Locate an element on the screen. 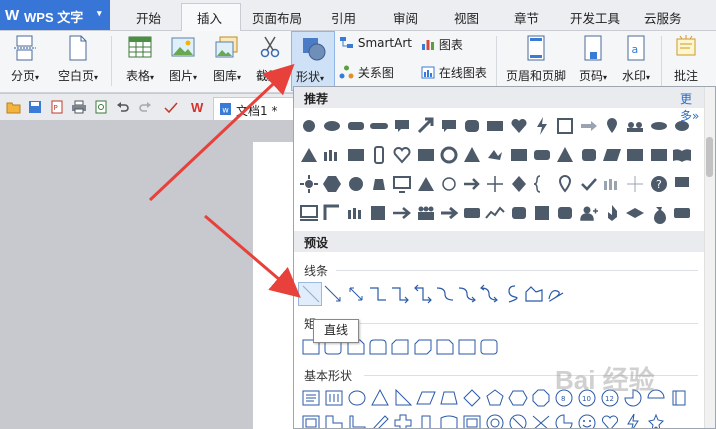  chart-button: 图表 is located at coordinates (442, 44).